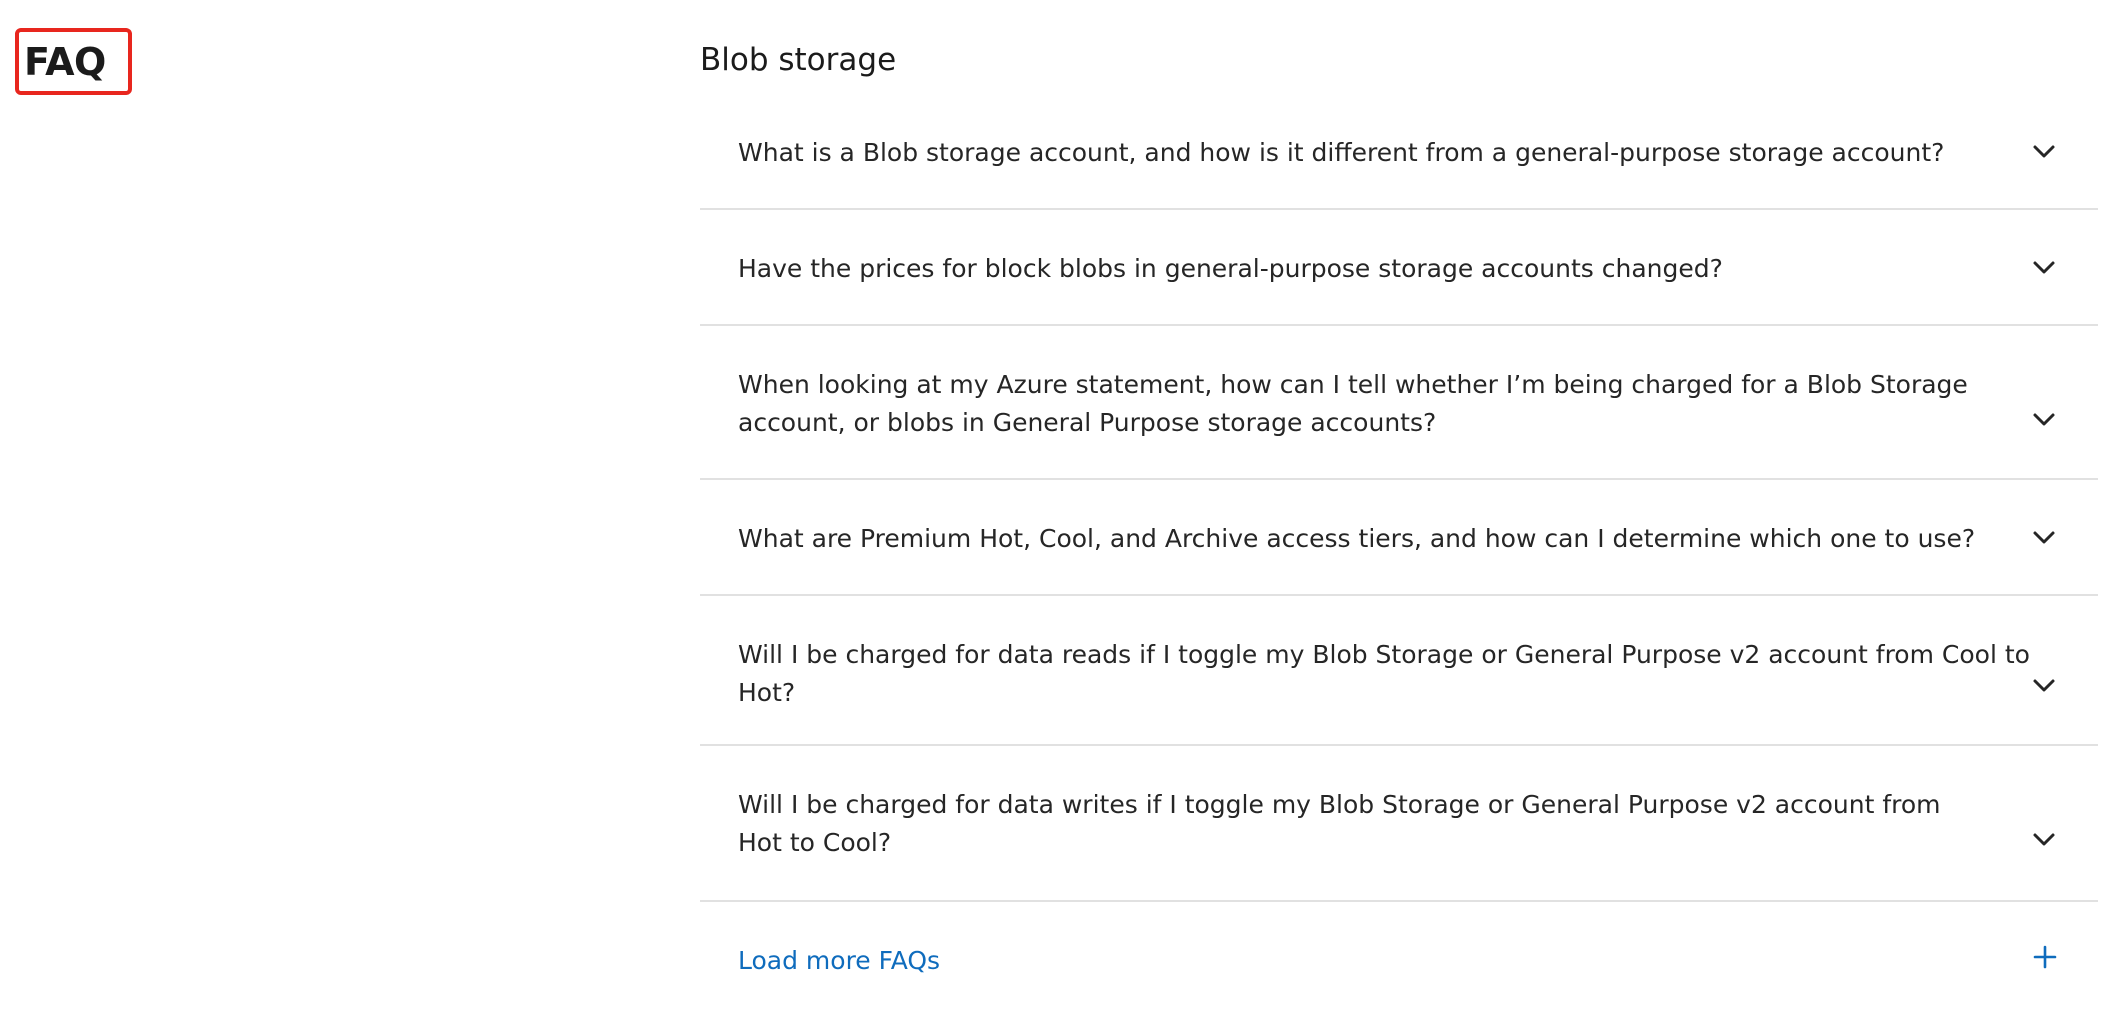 The width and height of the screenshot is (2116, 1022). What do you see at coordinates (2045, 957) in the screenshot?
I see `plus-icon` at bounding box center [2045, 957].